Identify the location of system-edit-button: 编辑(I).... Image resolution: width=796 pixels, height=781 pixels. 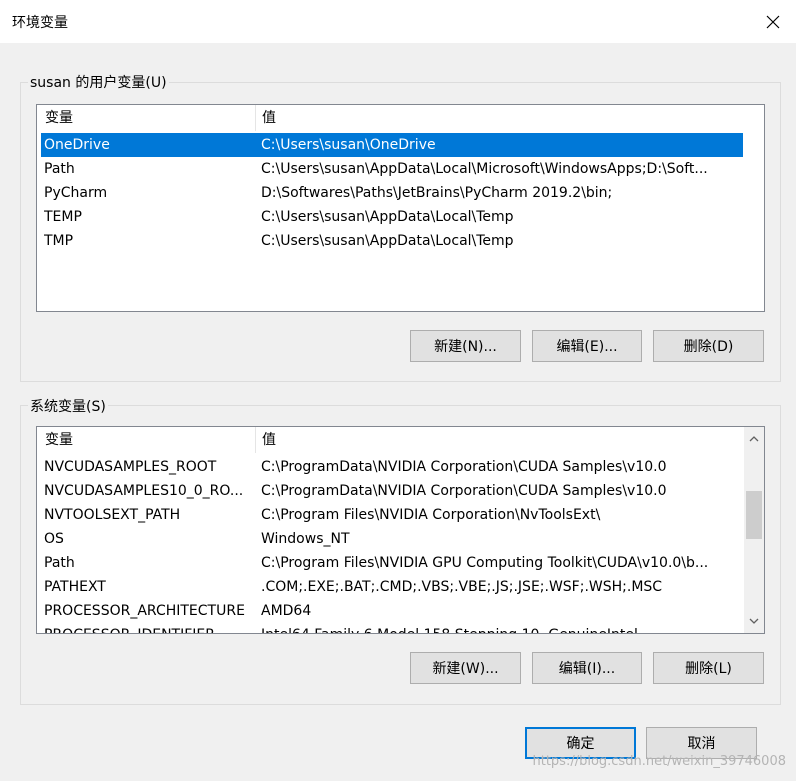
(587, 668).